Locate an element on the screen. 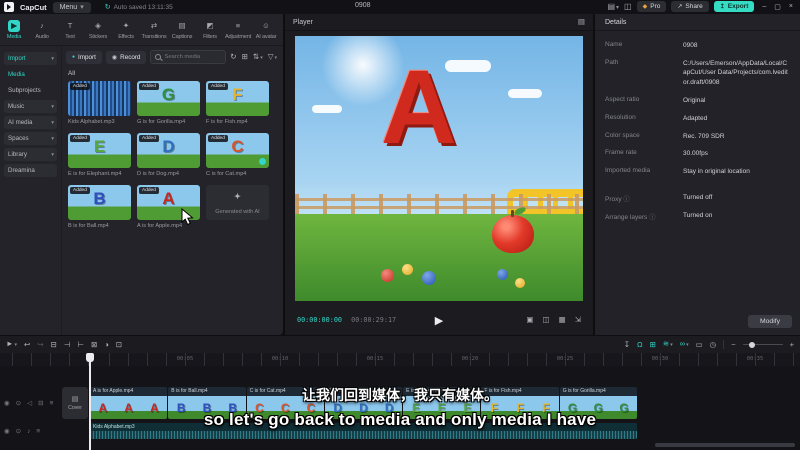 This screenshot has width=800, height=450. sidebar-item-ai-media: AI media is located at coordinates (30, 122).